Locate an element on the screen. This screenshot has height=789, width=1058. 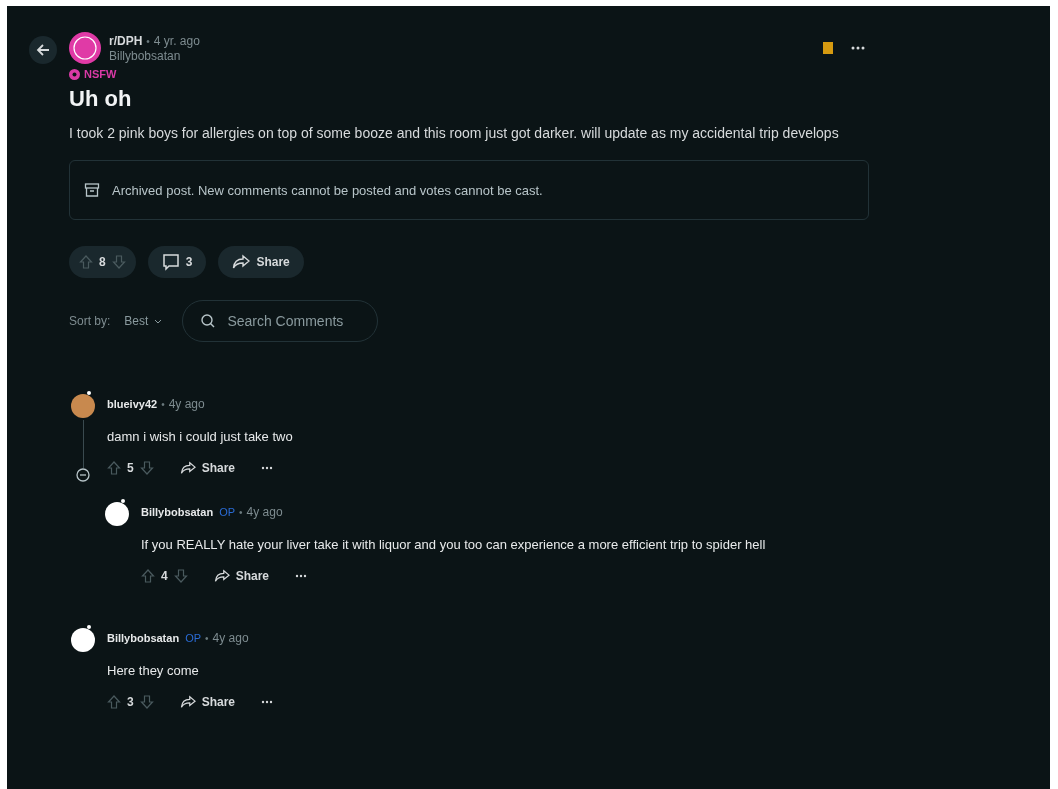
collapse-button is located at coordinates (83, 475).